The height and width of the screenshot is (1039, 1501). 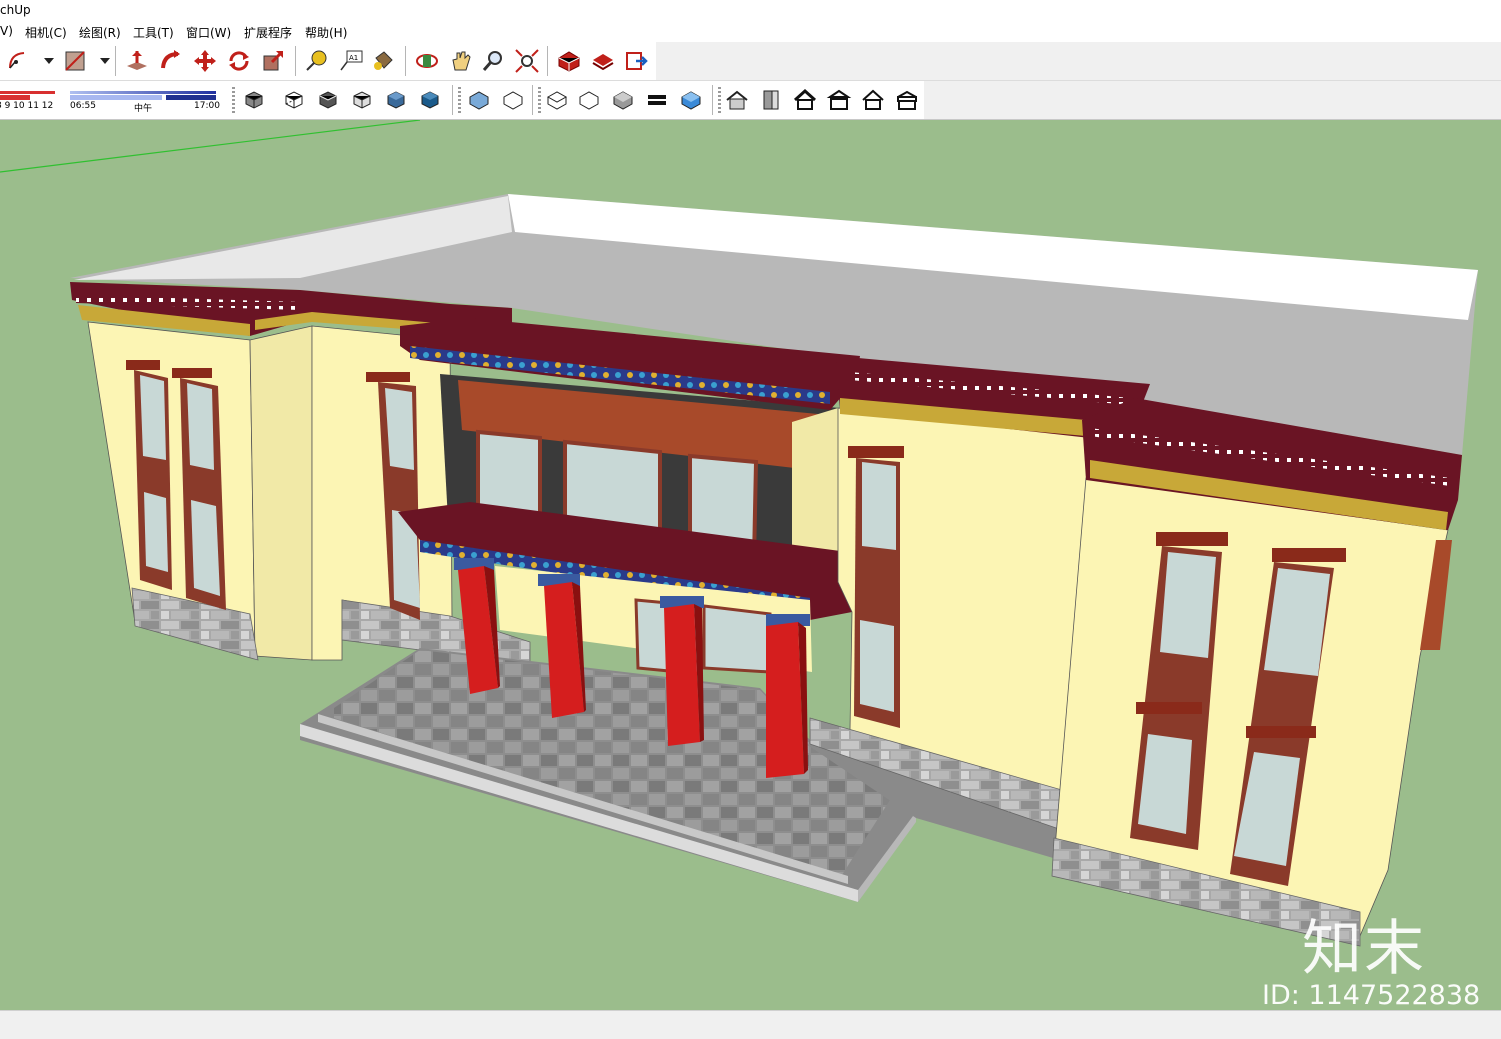 I want to click on rotate-icon, so click(x=239, y=61).